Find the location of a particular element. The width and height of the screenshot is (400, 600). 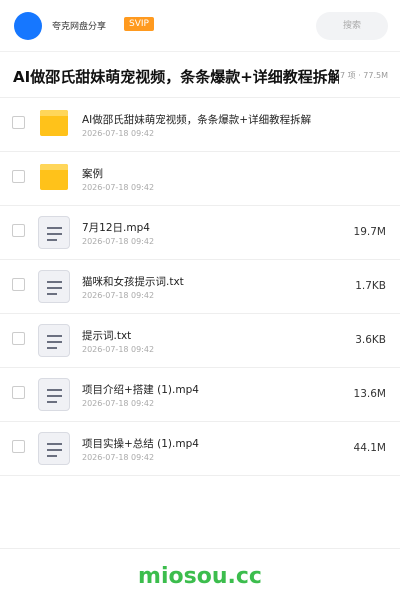

file-size: 13.6M is located at coordinates (369, 394).